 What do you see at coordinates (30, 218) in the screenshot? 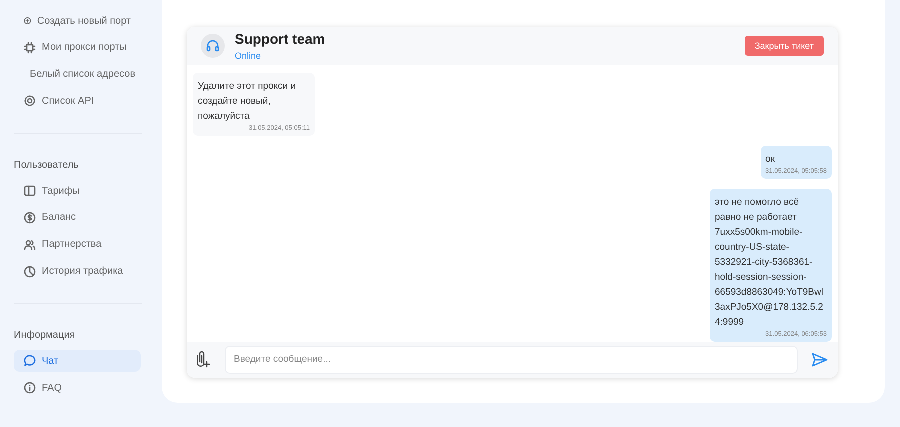
I see `dollar-icon` at bounding box center [30, 218].